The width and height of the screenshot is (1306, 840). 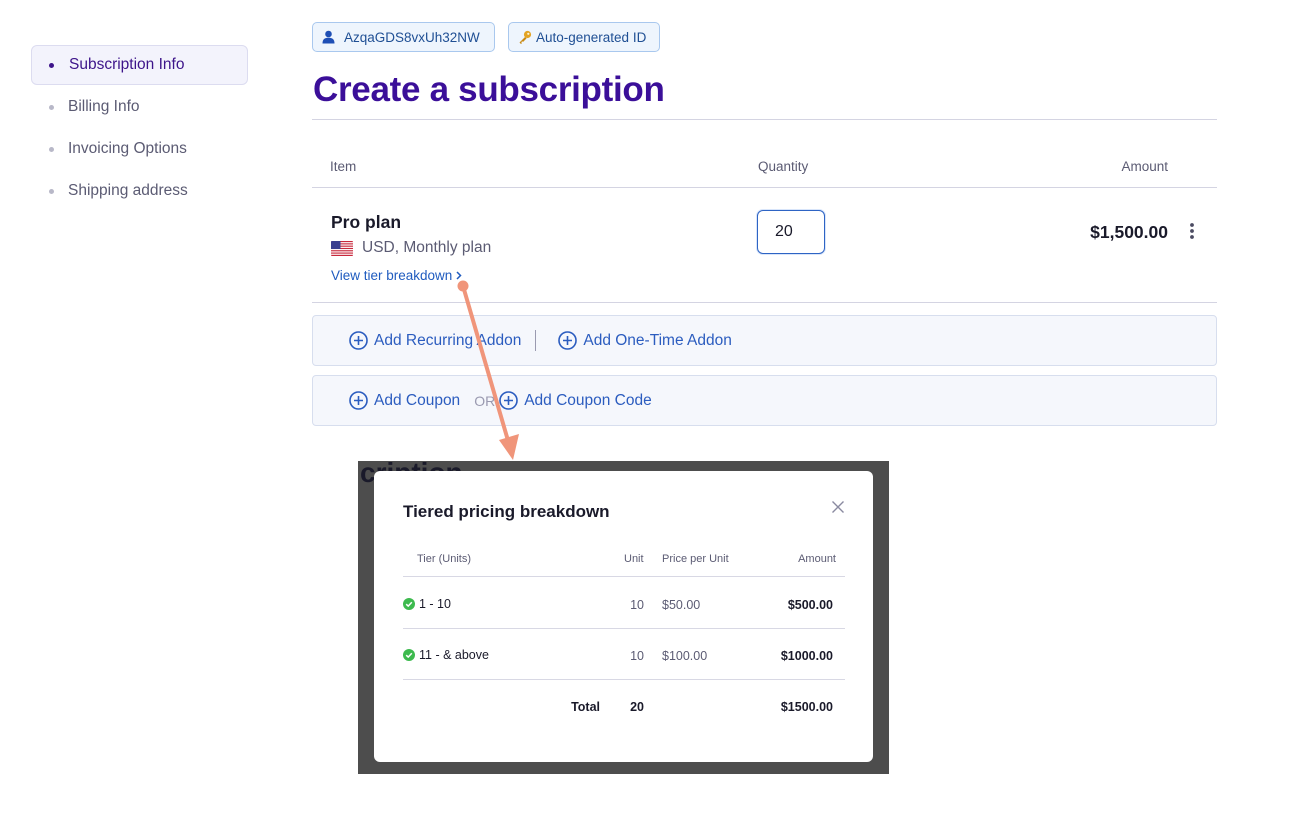 I want to click on or-separator: OR, so click(x=485, y=400).